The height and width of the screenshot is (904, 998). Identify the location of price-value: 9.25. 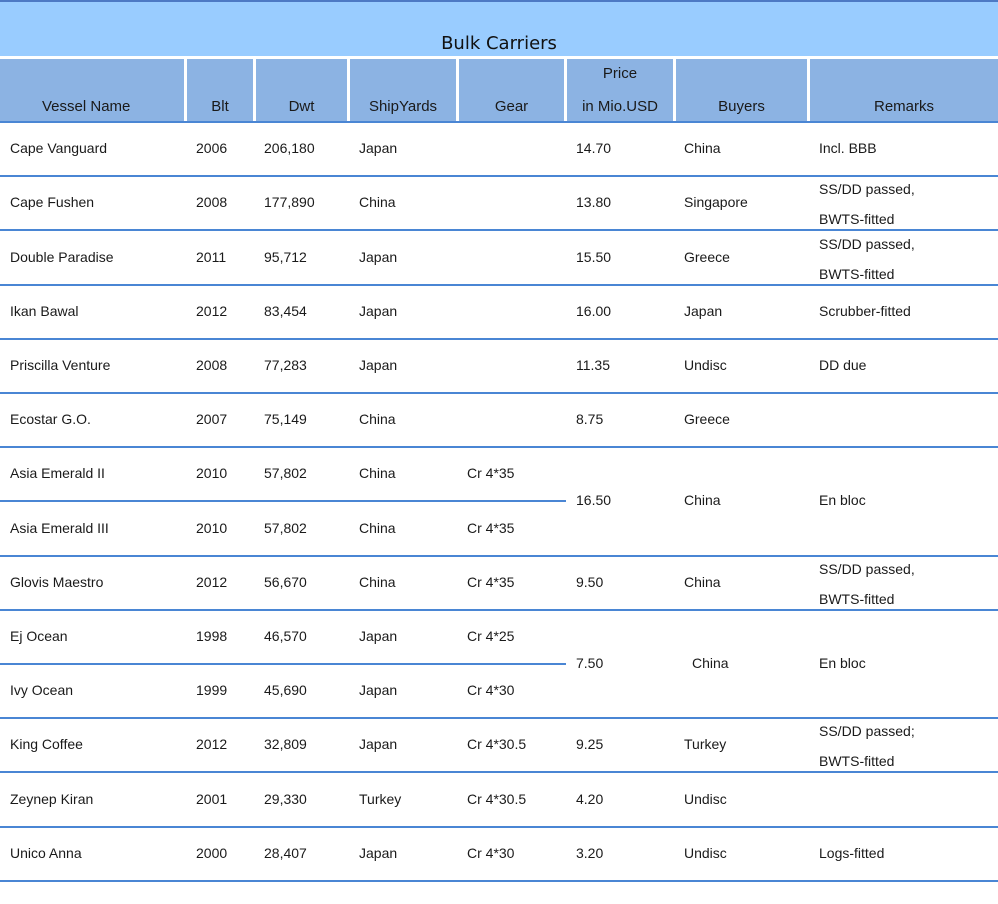
(590, 744).